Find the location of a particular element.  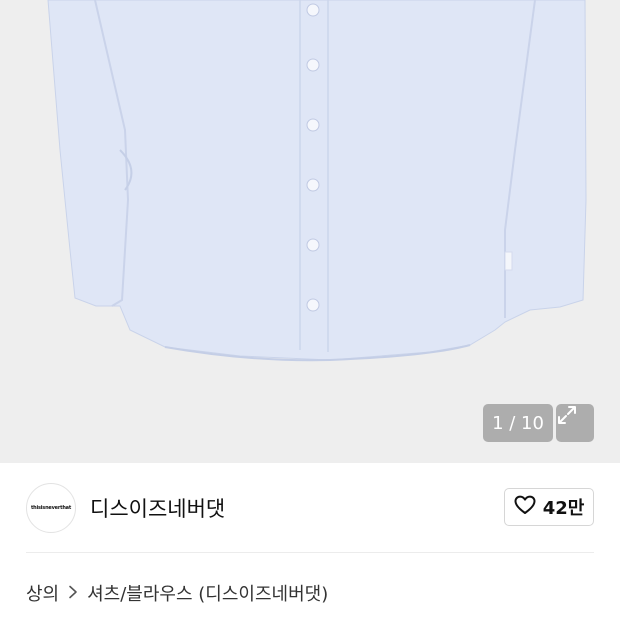

brand-logo: thisisneverthat is located at coordinates (51, 508).